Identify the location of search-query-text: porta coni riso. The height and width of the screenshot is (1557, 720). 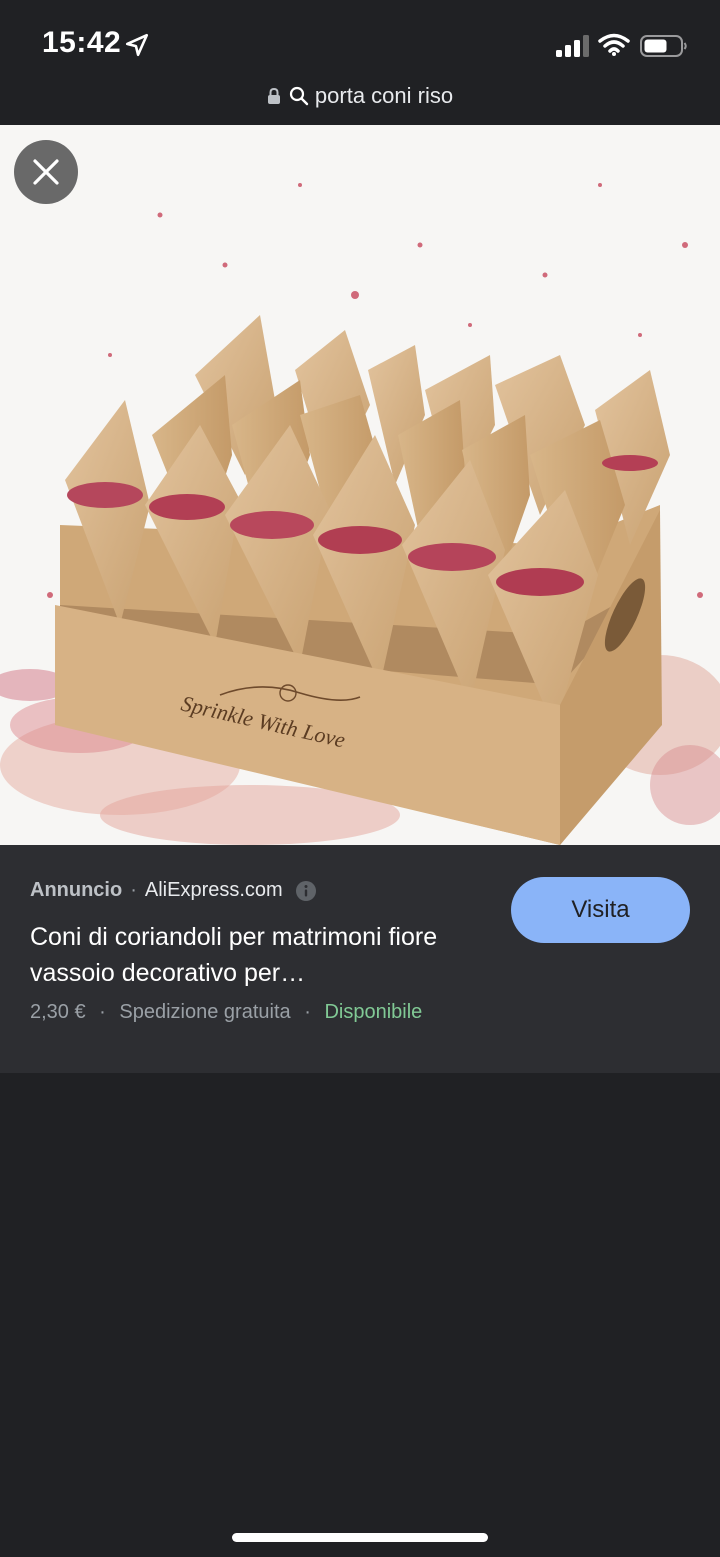
(384, 95).